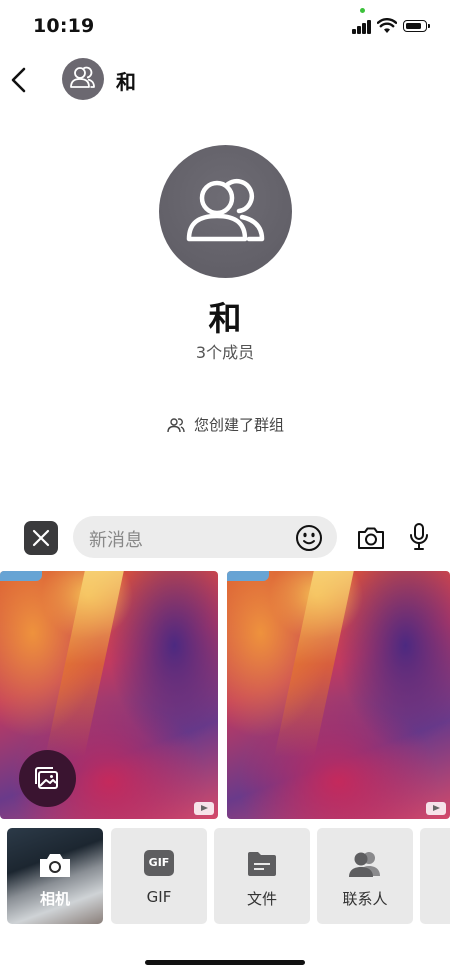 This screenshot has height=975, width=450. Describe the element at coordinates (365, 899) in the screenshot. I see `tray-label: 联系人` at that location.